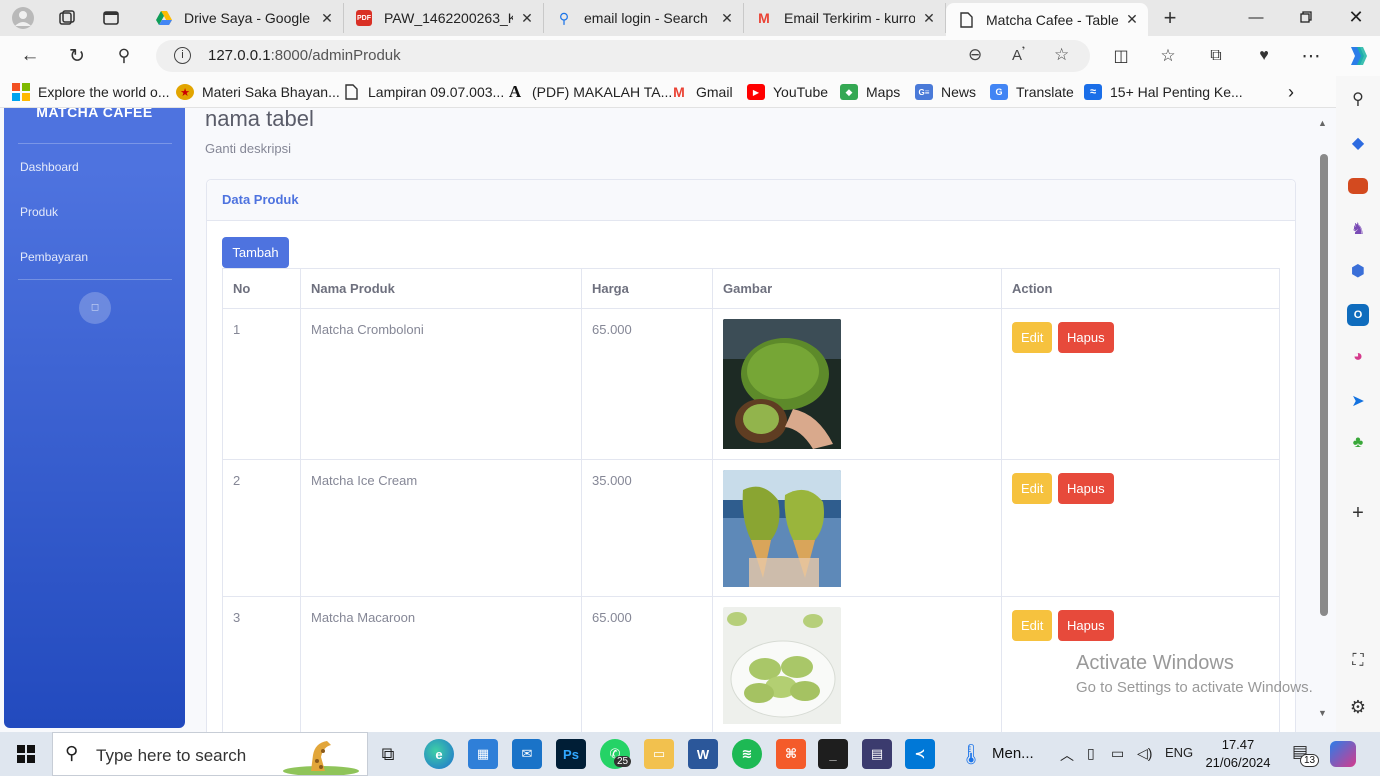  I want to click on chevron-right-icon: ›, so click(1291, 92).